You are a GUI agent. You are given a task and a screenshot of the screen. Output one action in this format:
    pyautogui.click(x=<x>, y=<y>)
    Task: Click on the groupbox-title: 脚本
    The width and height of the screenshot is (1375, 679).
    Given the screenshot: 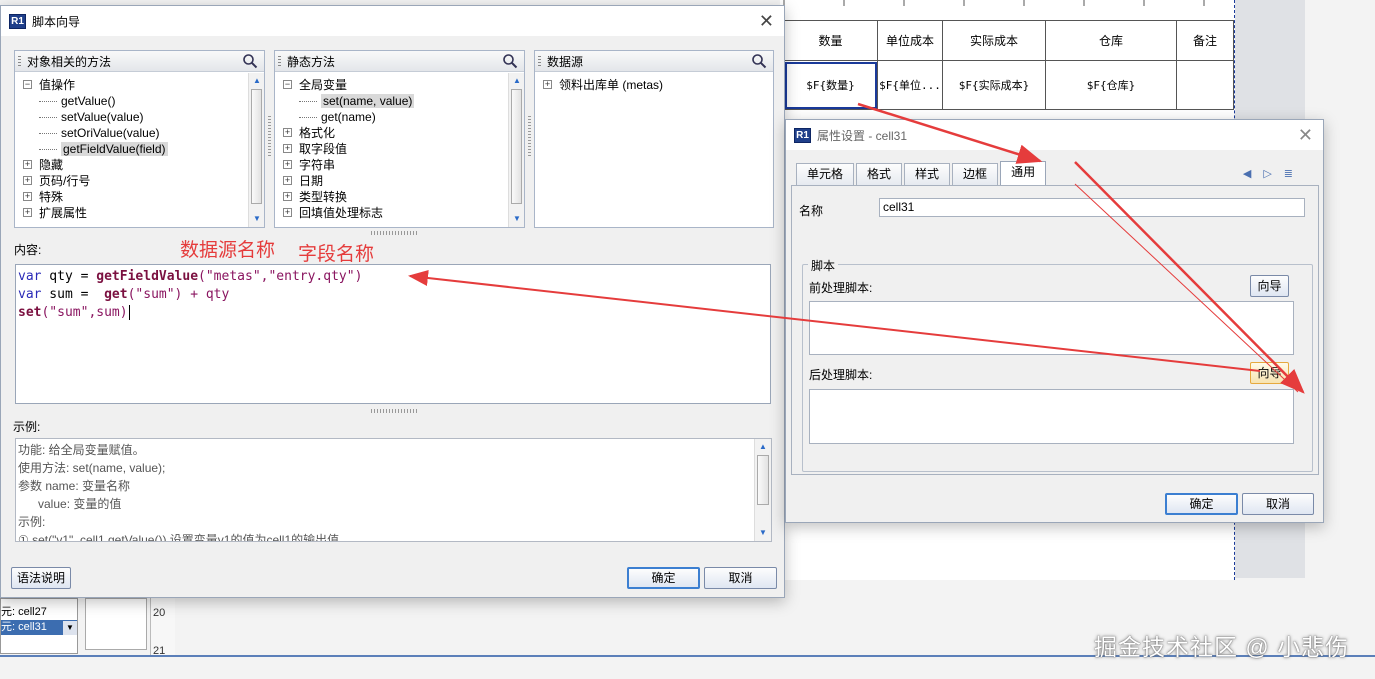 What is the action you would take?
    pyautogui.click(x=823, y=265)
    